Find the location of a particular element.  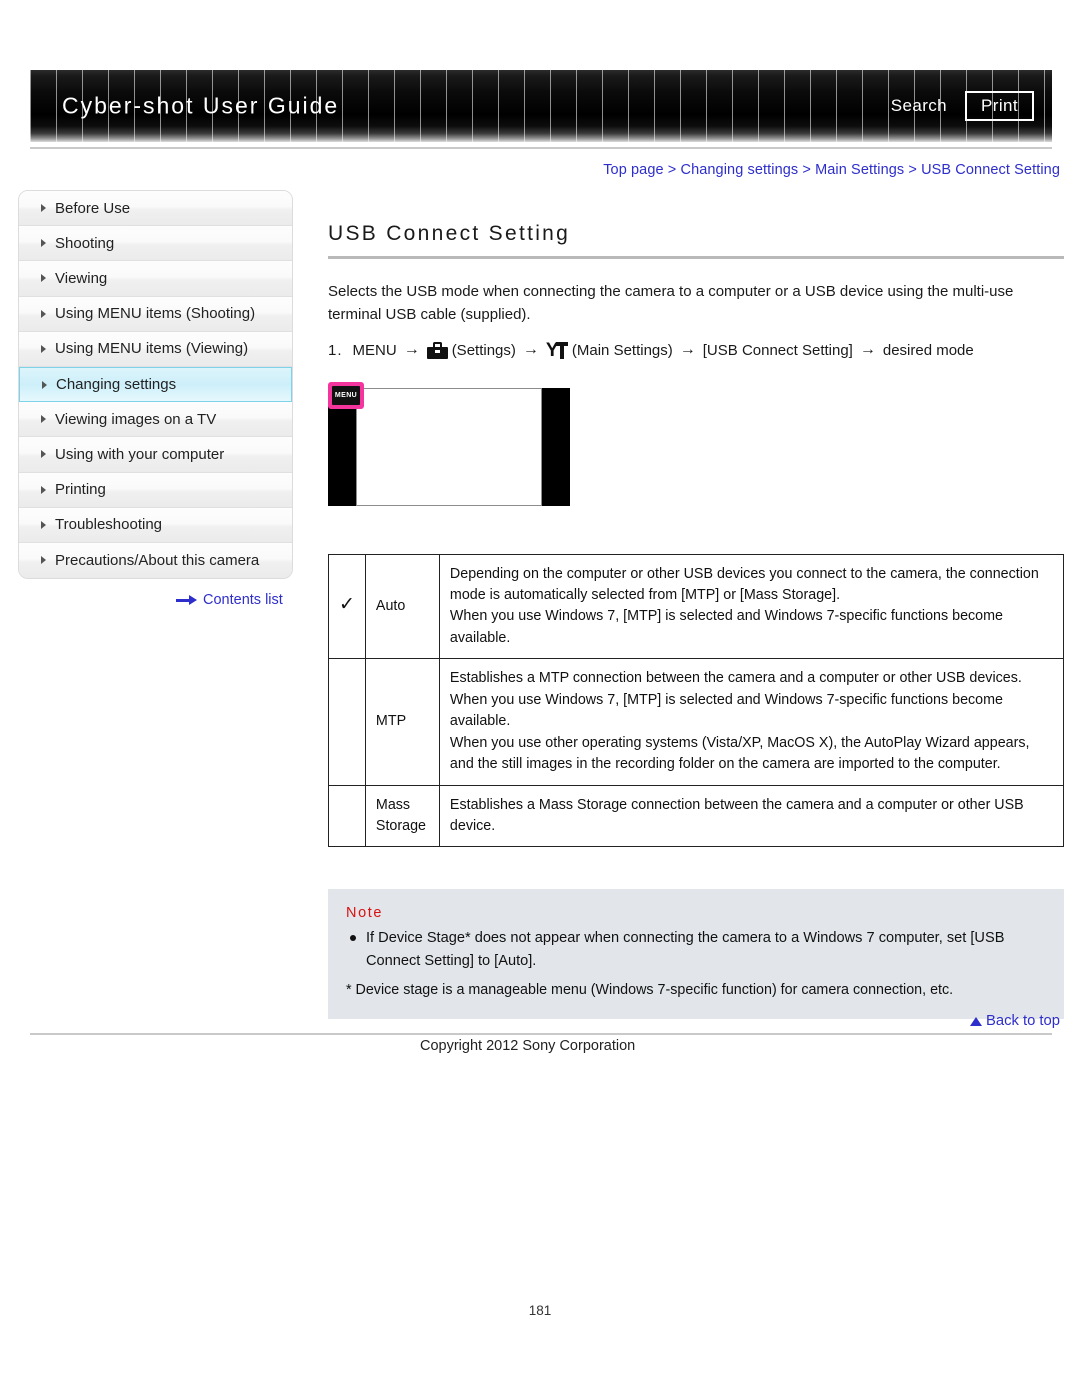

sidebar-item-label: Using MENU items (Viewing) is located at coordinates (152, 349).